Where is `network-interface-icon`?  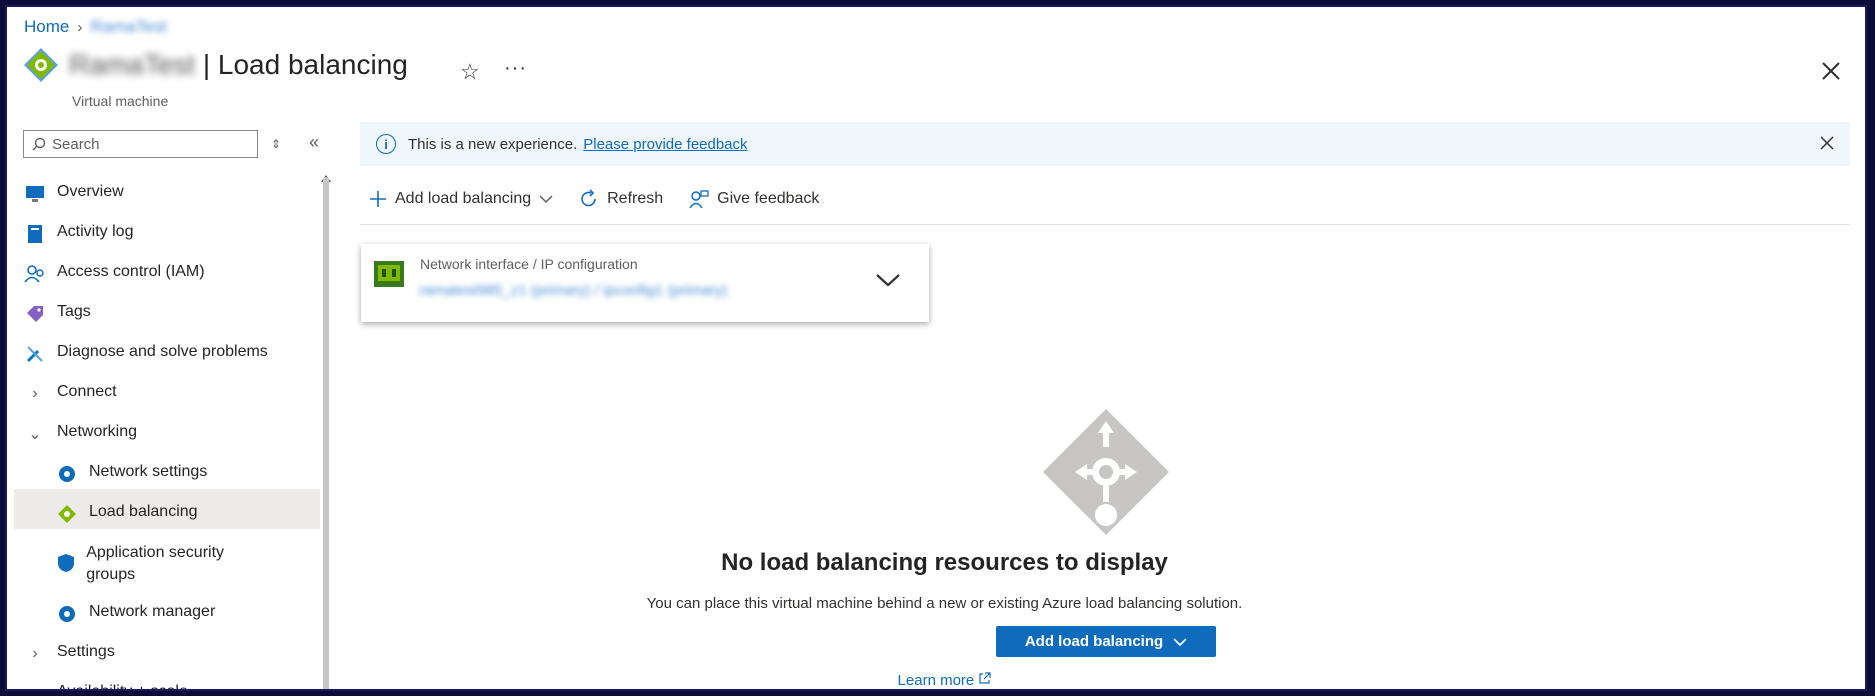
network-interface-icon is located at coordinates (389, 274).